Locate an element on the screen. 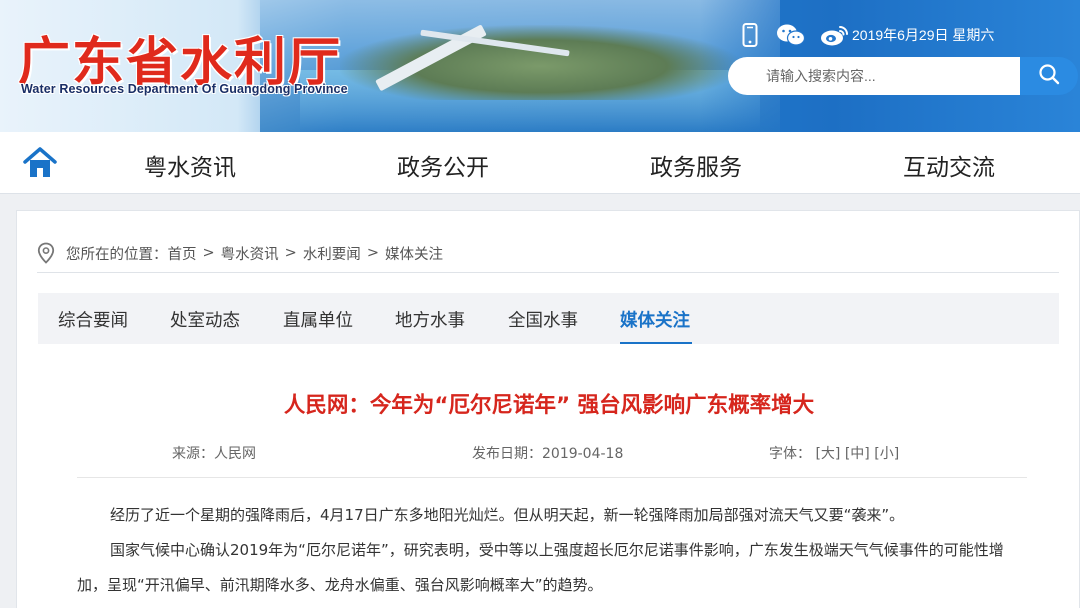 The height and width of the screenshot is (608, 1080). article-source: 来源：人民网 is located at coordinates (214, 453).